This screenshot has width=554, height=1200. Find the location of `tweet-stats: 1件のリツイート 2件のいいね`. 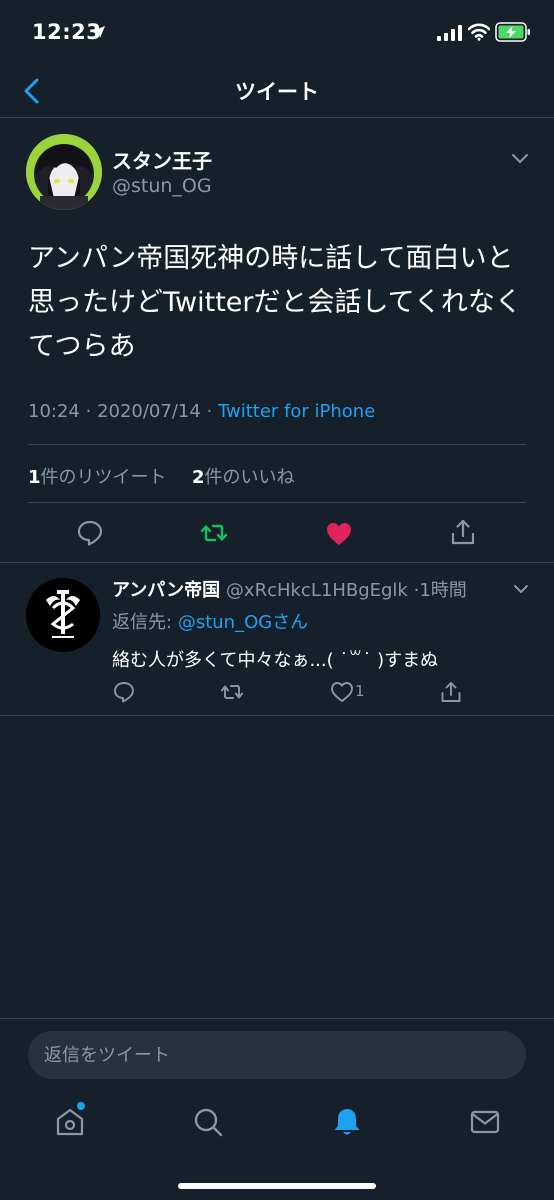

tweet-stats: 1件のリツイート 2件のいいね is located at coordinates (161, 476).